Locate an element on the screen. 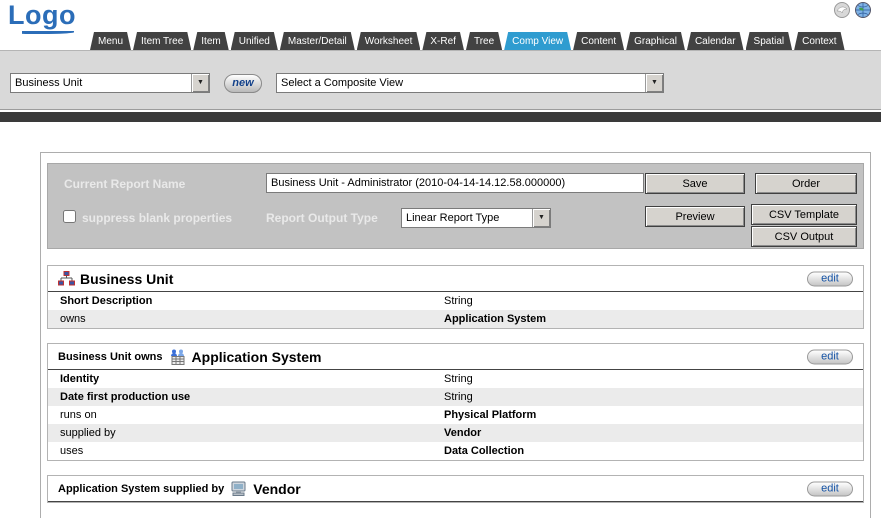 This screenshot has height=518, width=881. property-row: Short Description String is located at coordinates (455, 301).